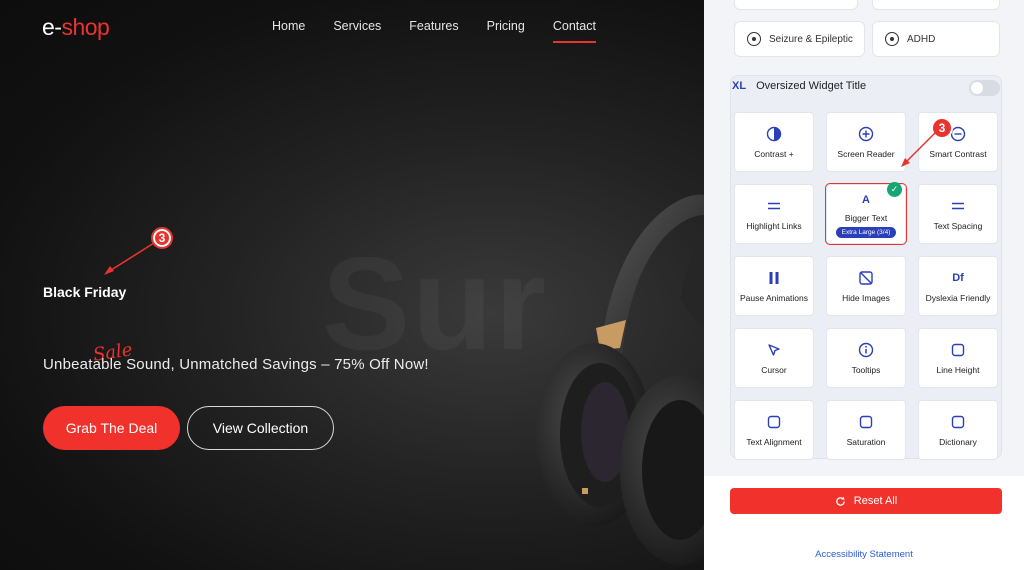 Image resolution: width=1024 pixels, height=570 pixels. Describe the element at coordinates (433, 31) in the screenshot. I see `nav-features: Features` at that location.